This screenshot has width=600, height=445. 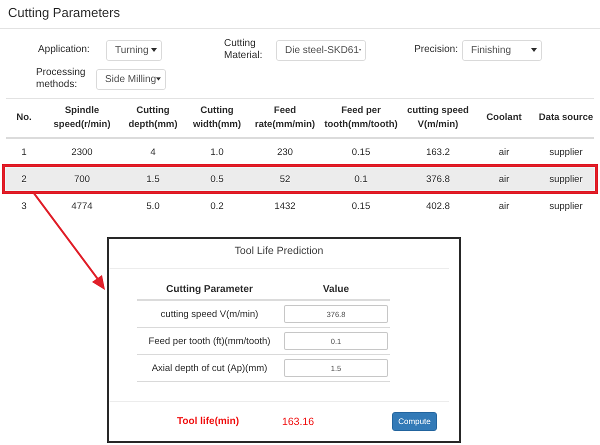 I want to click on table-cell-text: 0.2, so click(x=217, y=206).